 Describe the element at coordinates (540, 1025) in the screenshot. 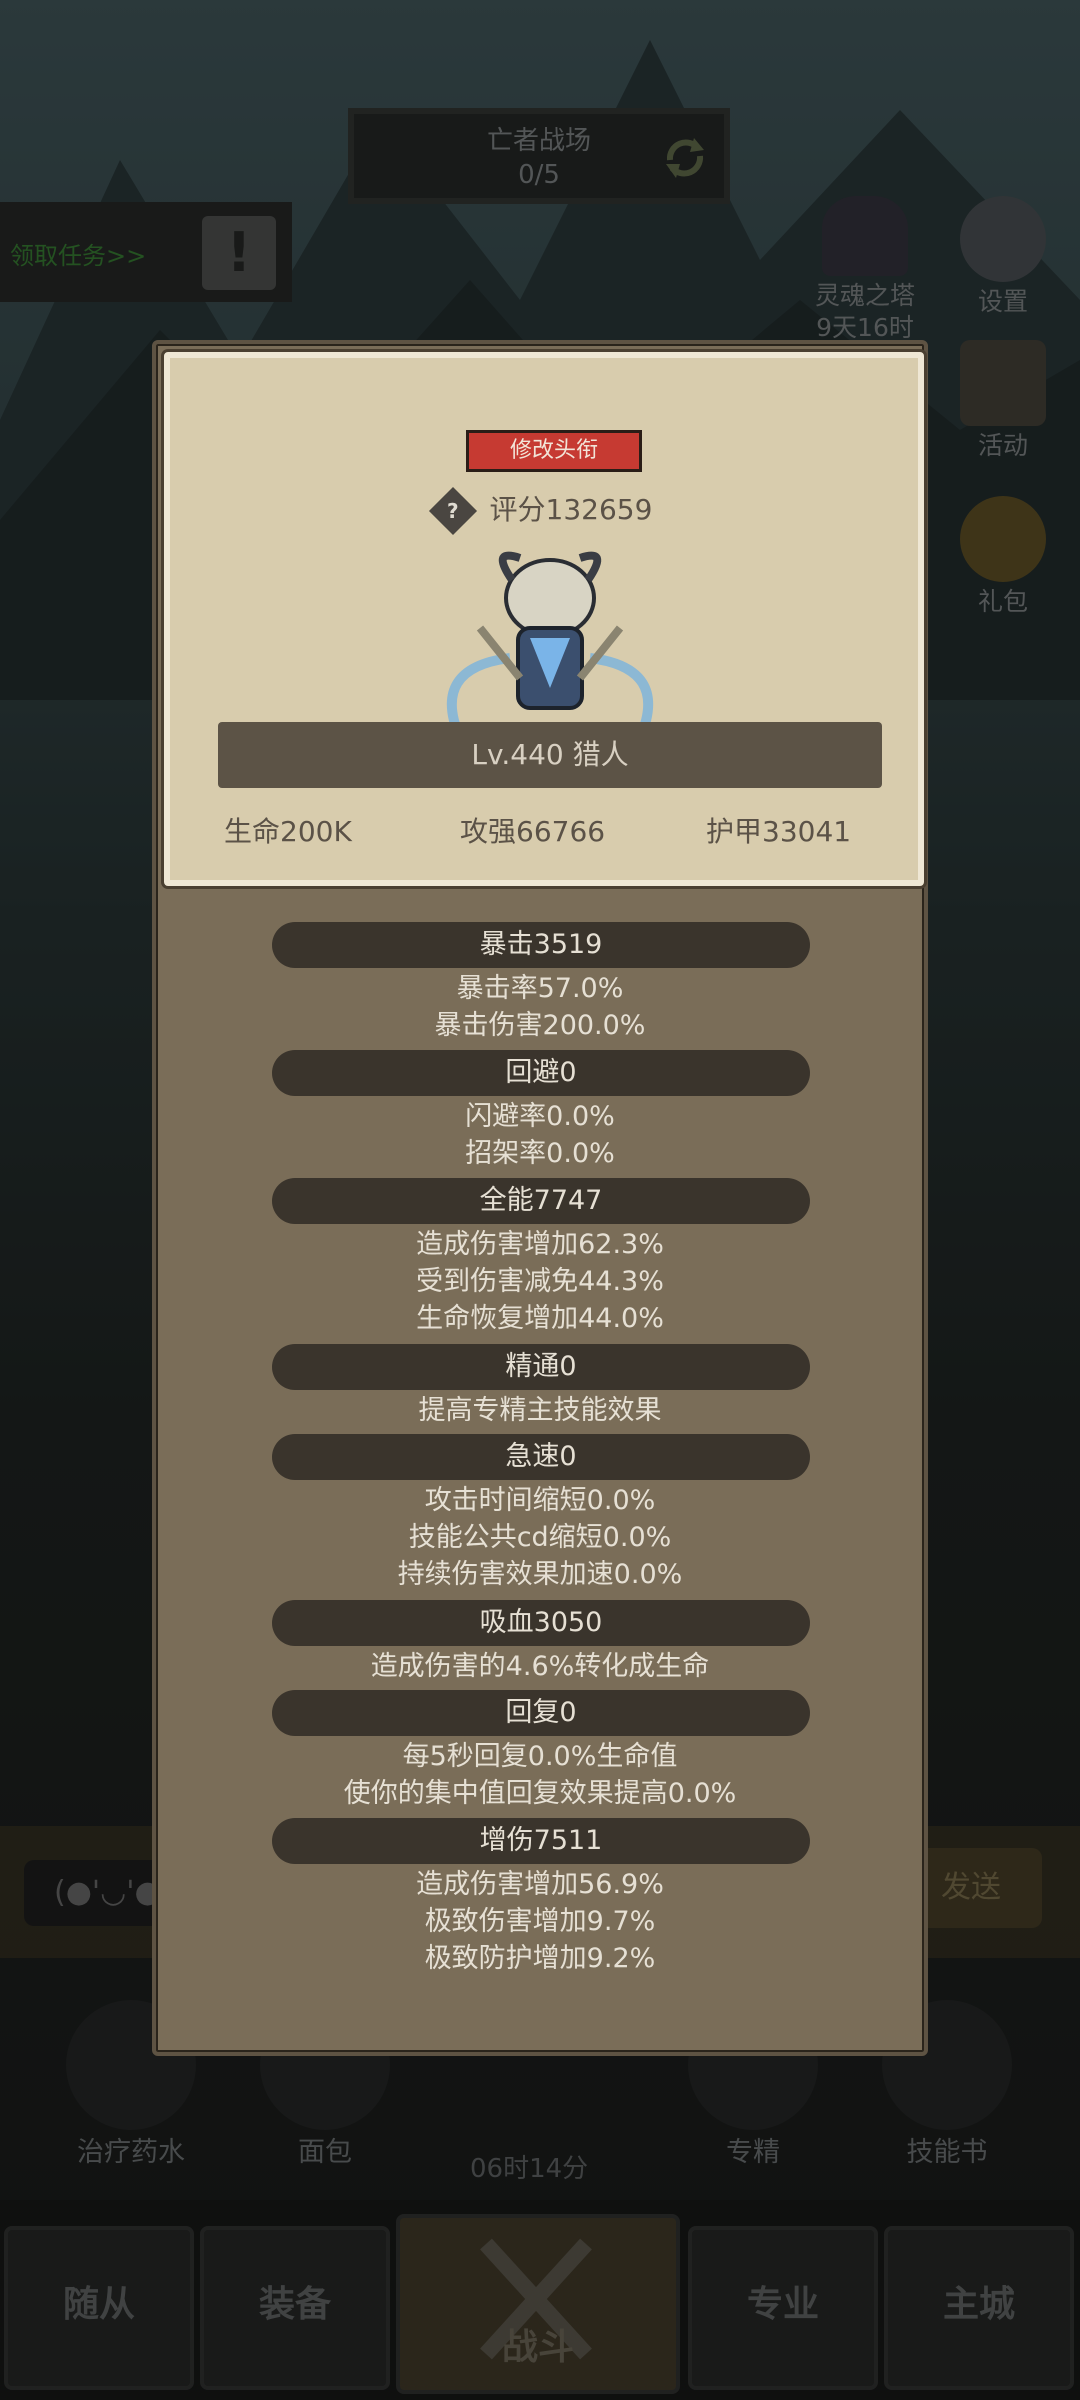

I see `stat-line: 暴击伤害200.0%` at that location.